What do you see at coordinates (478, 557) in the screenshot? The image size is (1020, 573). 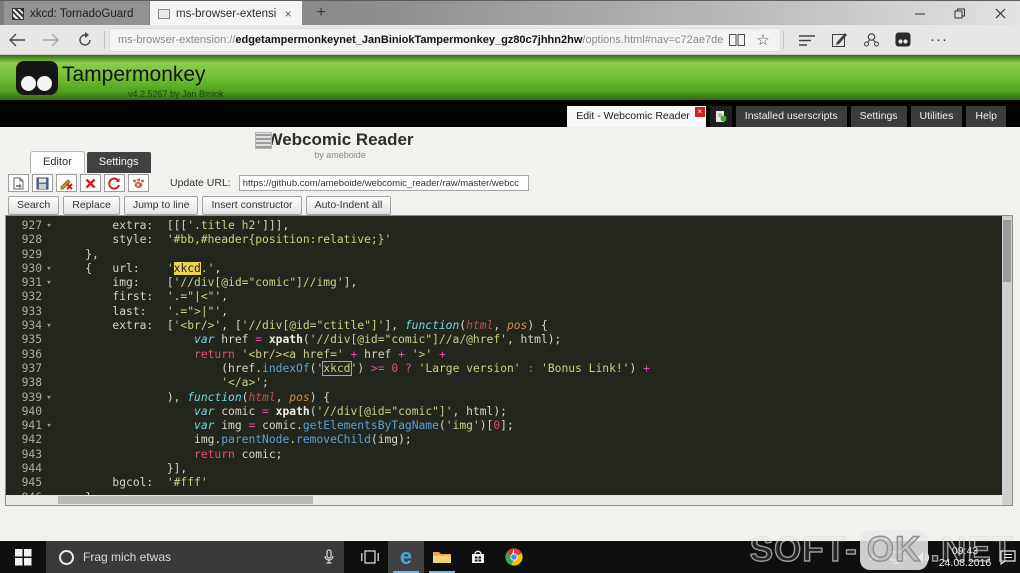 I see `taskbar-store-button` at bounding box center [478, 557].